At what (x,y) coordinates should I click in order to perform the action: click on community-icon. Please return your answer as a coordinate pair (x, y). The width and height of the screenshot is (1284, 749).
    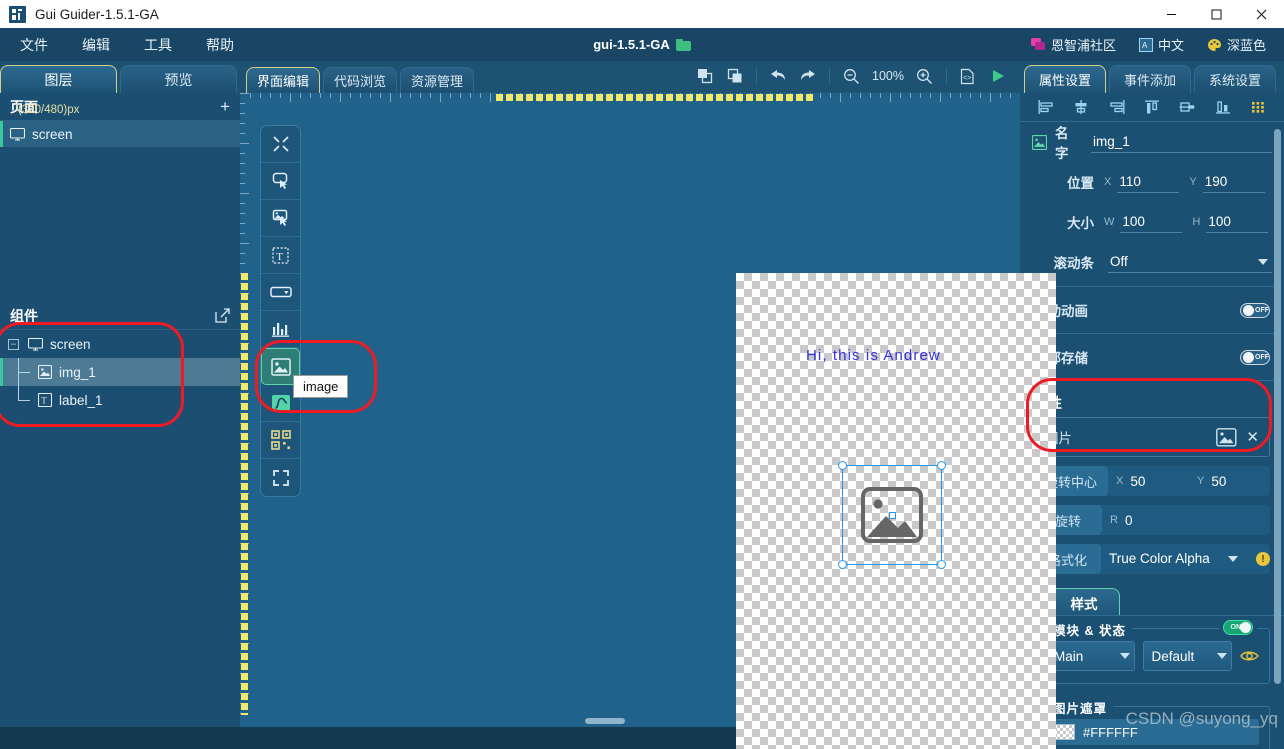
    Looking at the image, I should click on (1038, 44).